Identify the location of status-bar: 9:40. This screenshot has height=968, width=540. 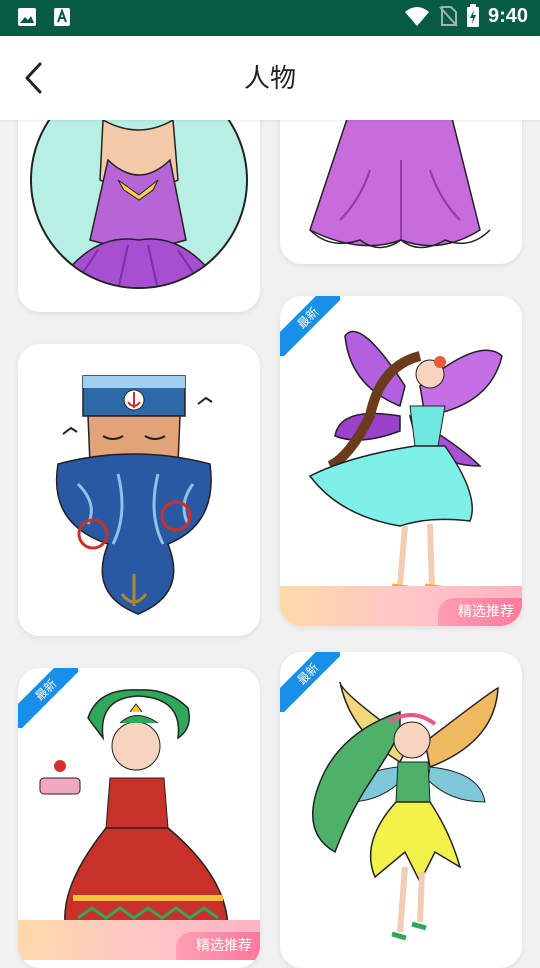
(270, 18).